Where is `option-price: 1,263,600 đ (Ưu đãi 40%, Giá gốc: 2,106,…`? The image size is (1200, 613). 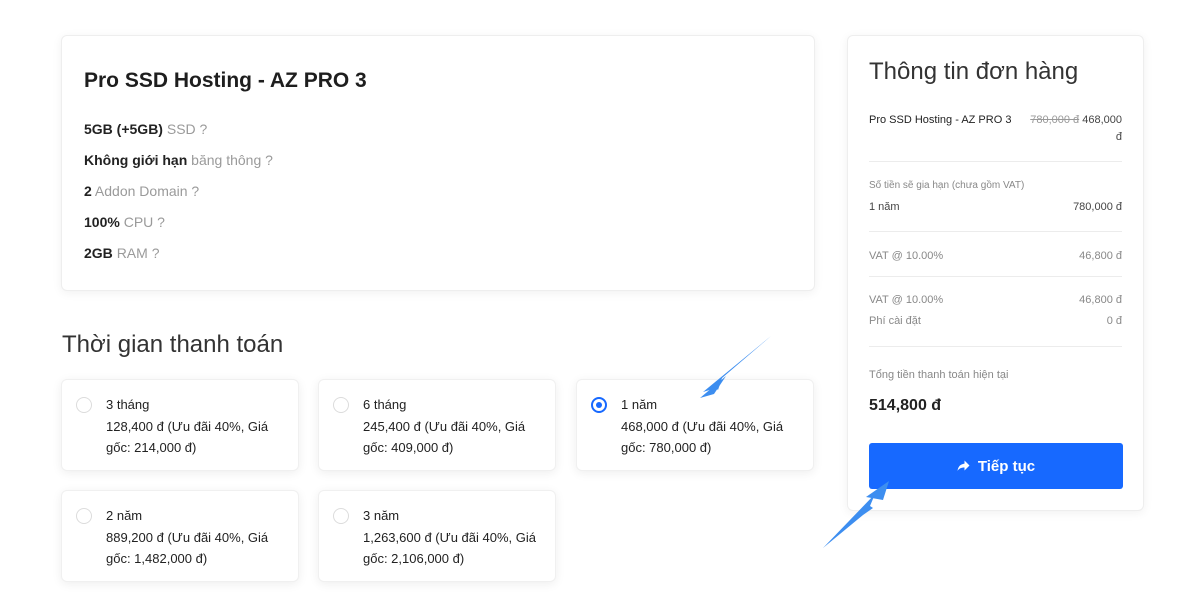
option-price: 1,263,600 đ (Ưu đãi 40%, Giá gốc: 2,106,… is located at coordinates (449, 548).